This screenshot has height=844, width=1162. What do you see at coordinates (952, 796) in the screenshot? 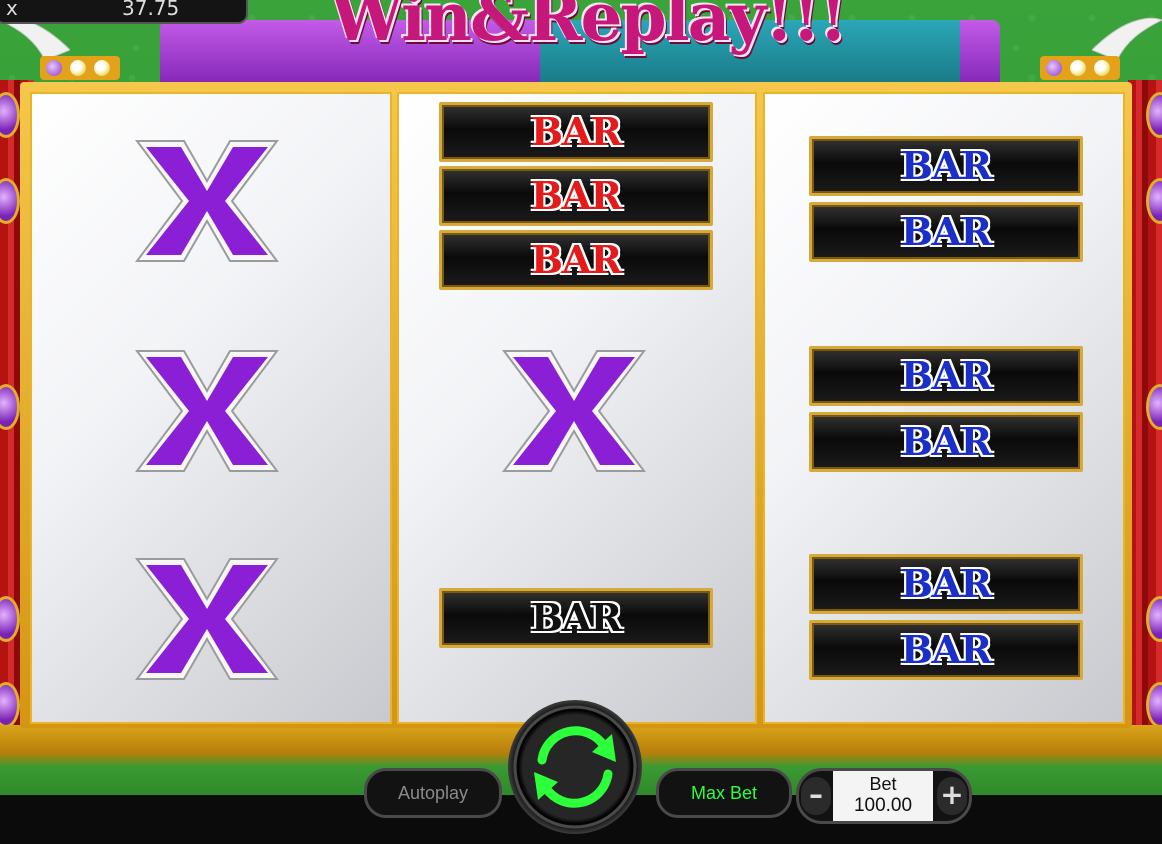
I see `bet-increase-button: +` at bounding box center [952, 796].